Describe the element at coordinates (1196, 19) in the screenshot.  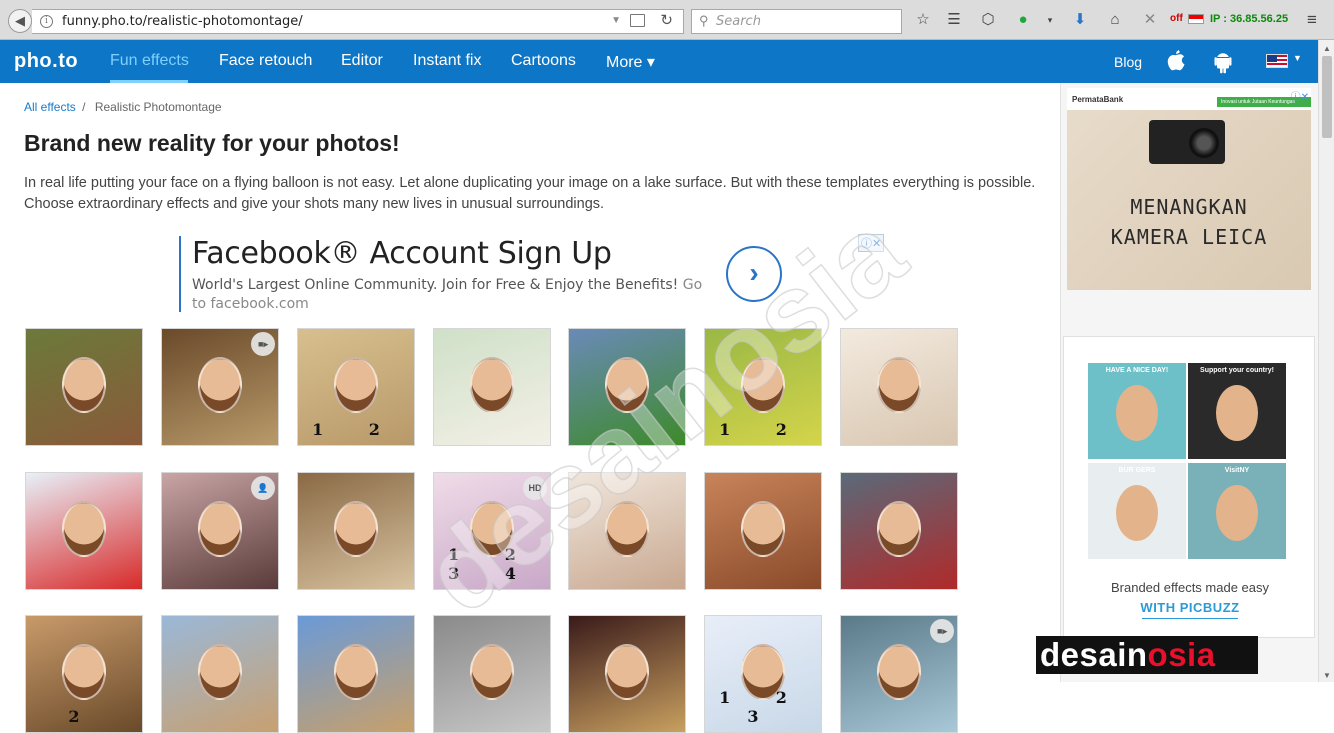
I see `indonesia-flag-icon` at that location.